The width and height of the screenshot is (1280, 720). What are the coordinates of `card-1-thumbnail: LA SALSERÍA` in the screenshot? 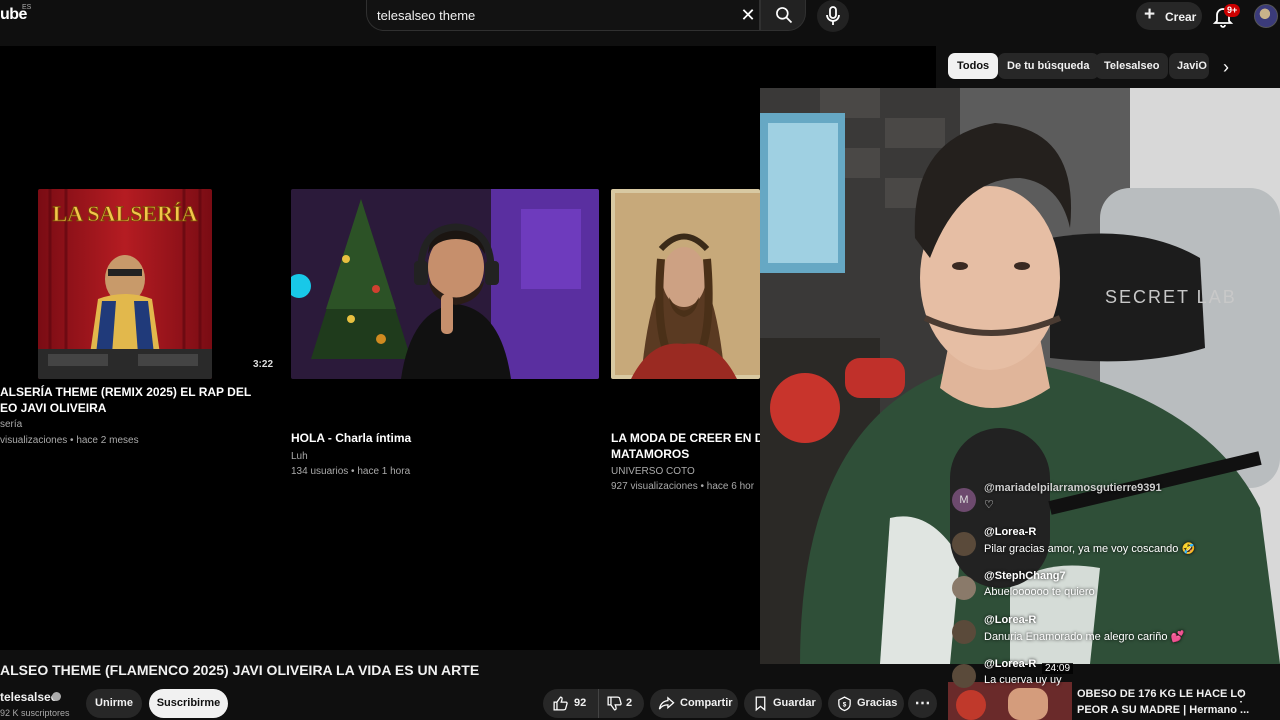 It's located at (125, 284).